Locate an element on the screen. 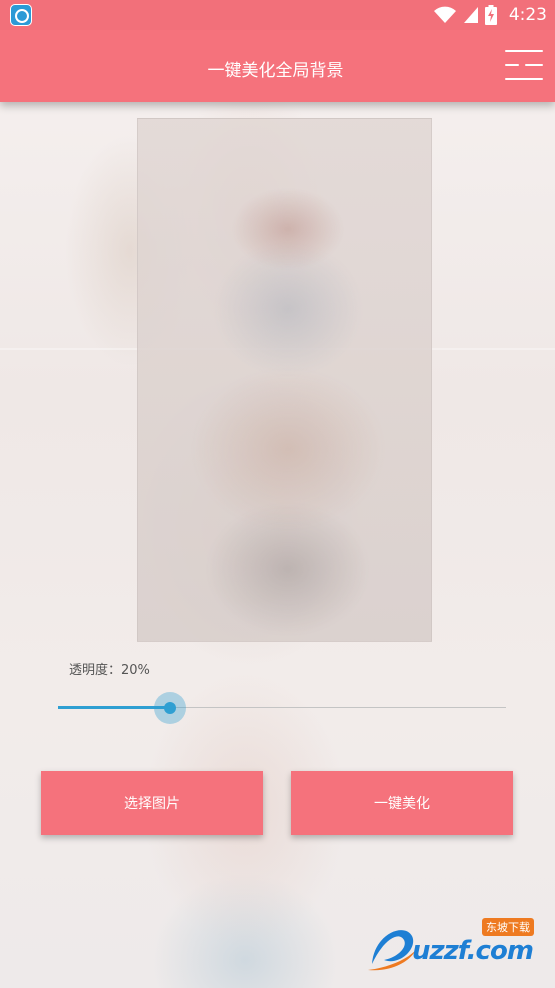 The height and width of the screenshot is (988, 555). battery-charging-icon is located at coordinates (490, 15).